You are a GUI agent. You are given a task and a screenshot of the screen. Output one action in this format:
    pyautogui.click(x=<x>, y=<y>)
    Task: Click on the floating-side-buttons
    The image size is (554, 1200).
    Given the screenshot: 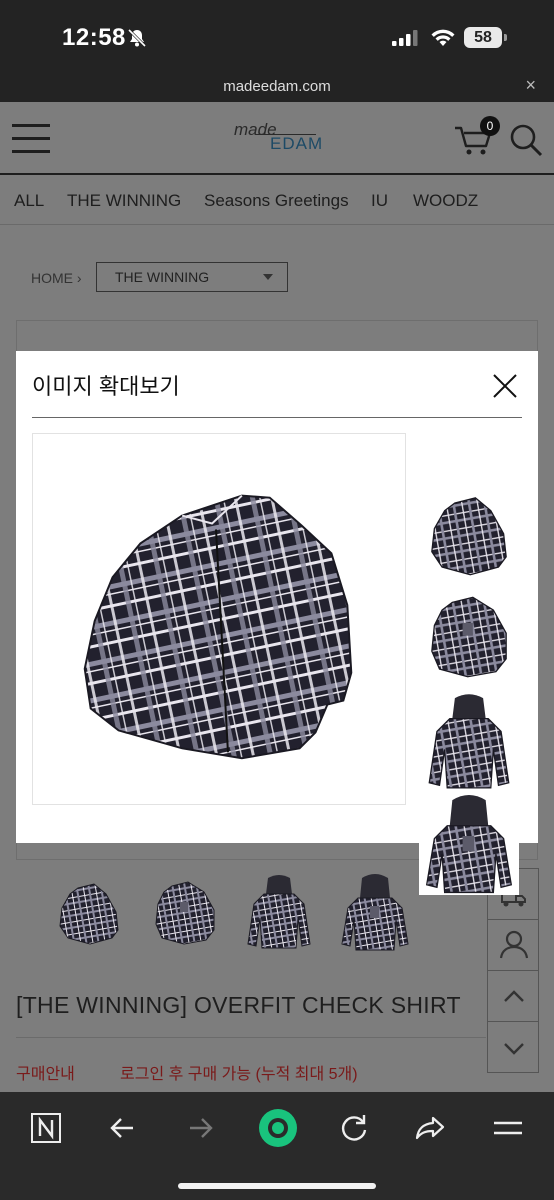 What is the action you would take?
    pyautogui.click(x=513, y=970)
    